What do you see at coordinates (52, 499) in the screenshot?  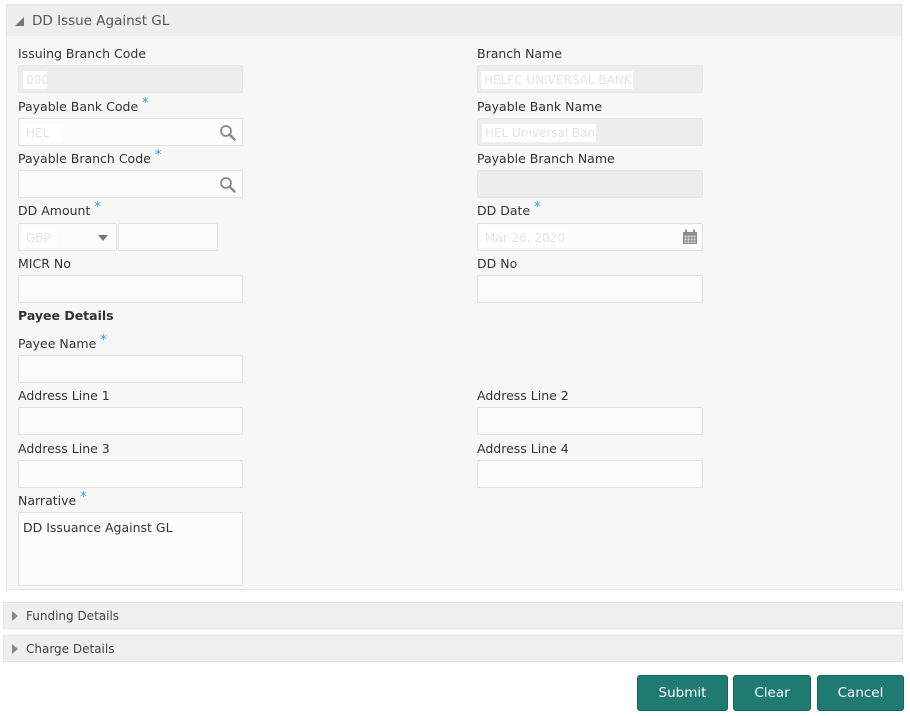 I see `narrative-label: Narrative *` at bounding box center [52, 499].